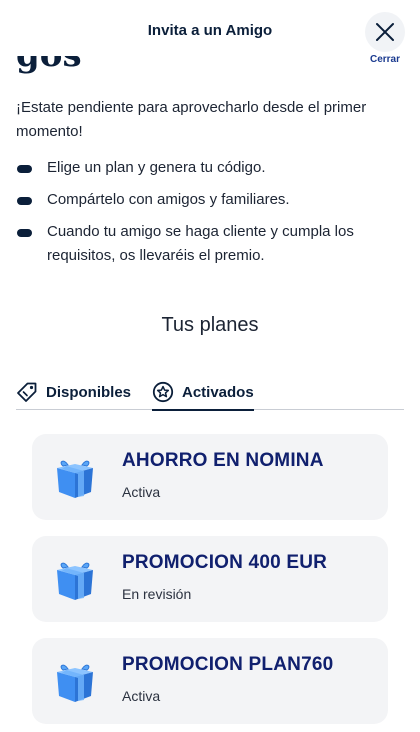  Describe the element at coordinates (385, 59) in the screenshot. I see `close-label: Cerrar` at that location.